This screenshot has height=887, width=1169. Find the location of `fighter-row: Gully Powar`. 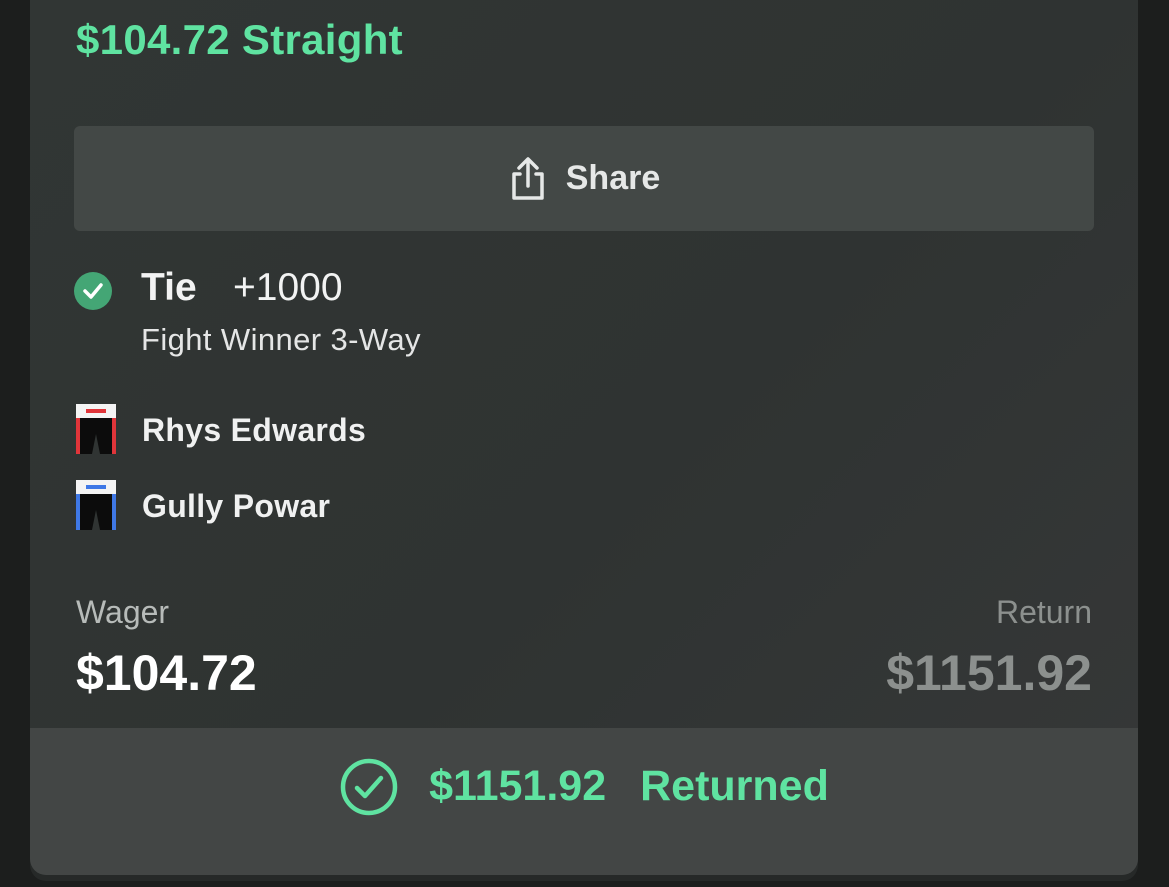

fighter-row: Gully Powar is located at coordinates (202, 506).